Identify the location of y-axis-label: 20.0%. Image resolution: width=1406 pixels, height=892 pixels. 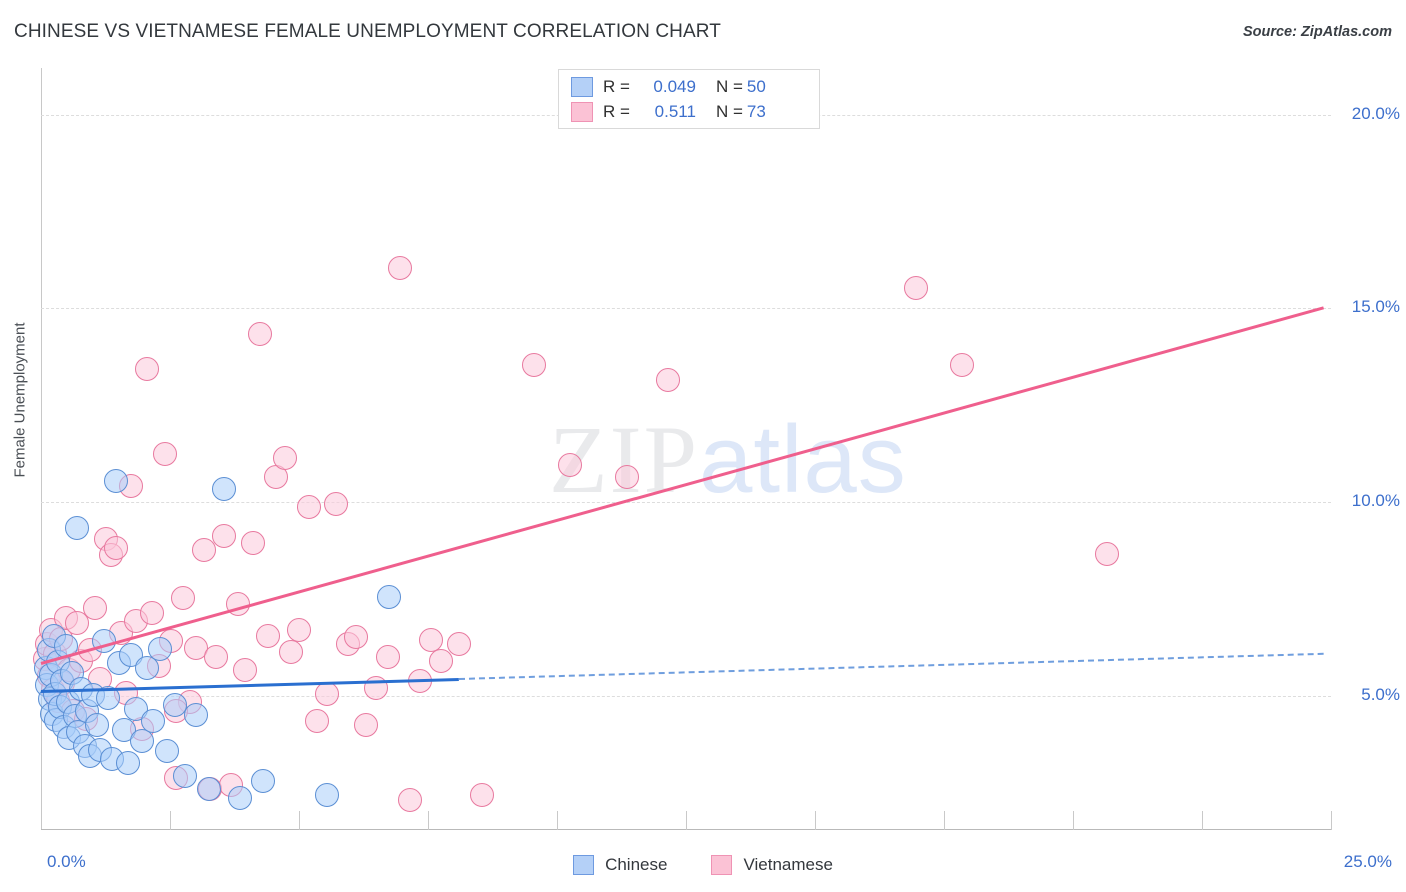
(1375, 113).